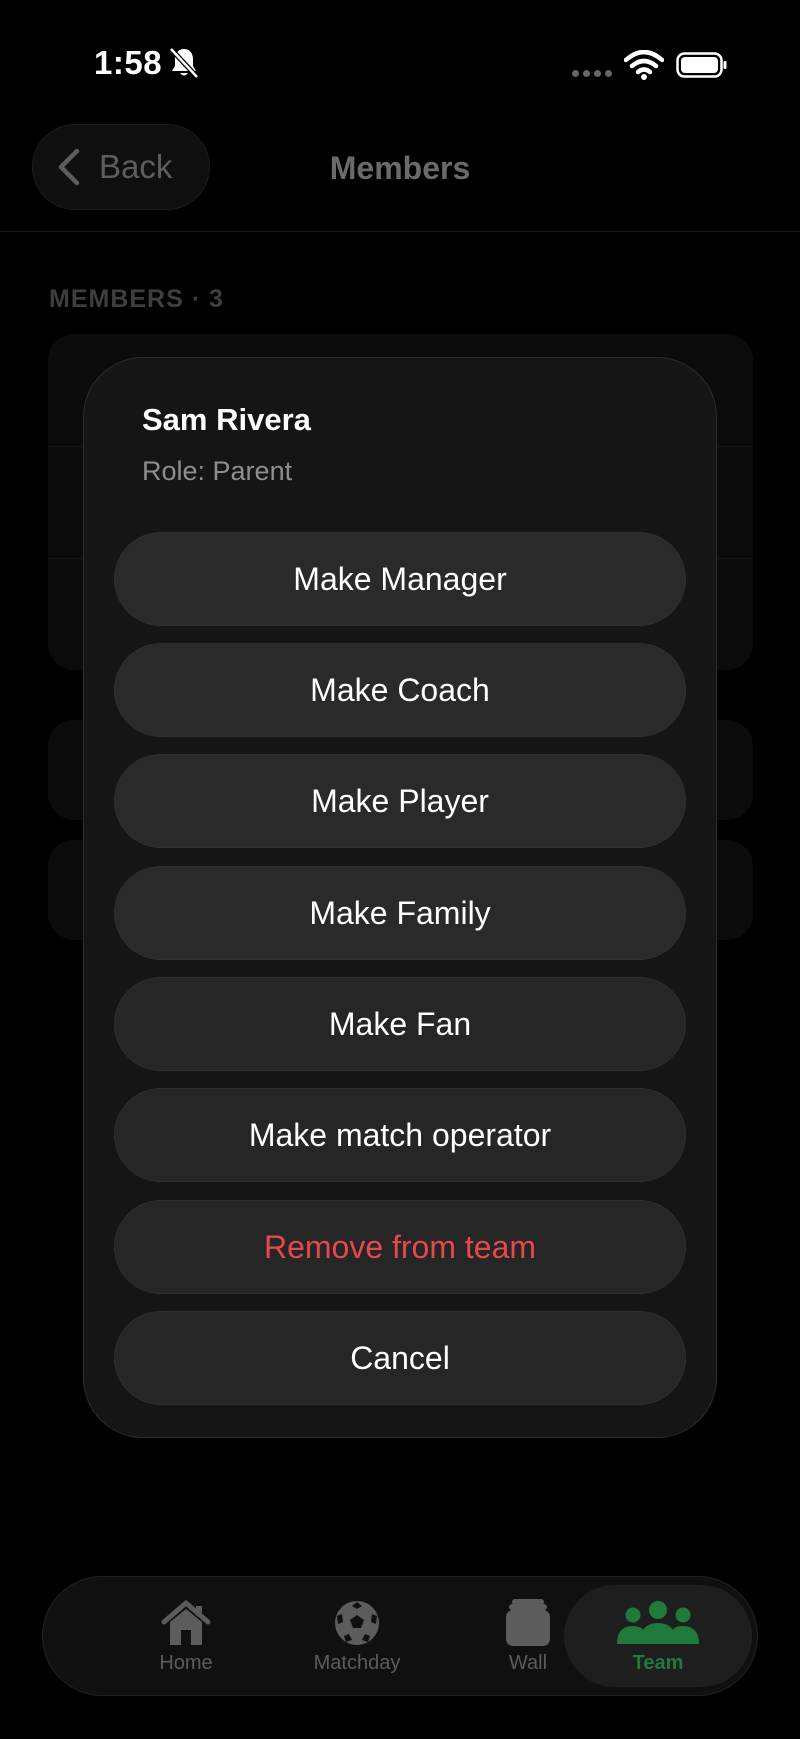 The height and width of the screenshot is (1739, 800). What do you see at coordinates (400, 801) in the screenshot?
I see `make-player-button: Make Player` at bounding box center [400, 801].